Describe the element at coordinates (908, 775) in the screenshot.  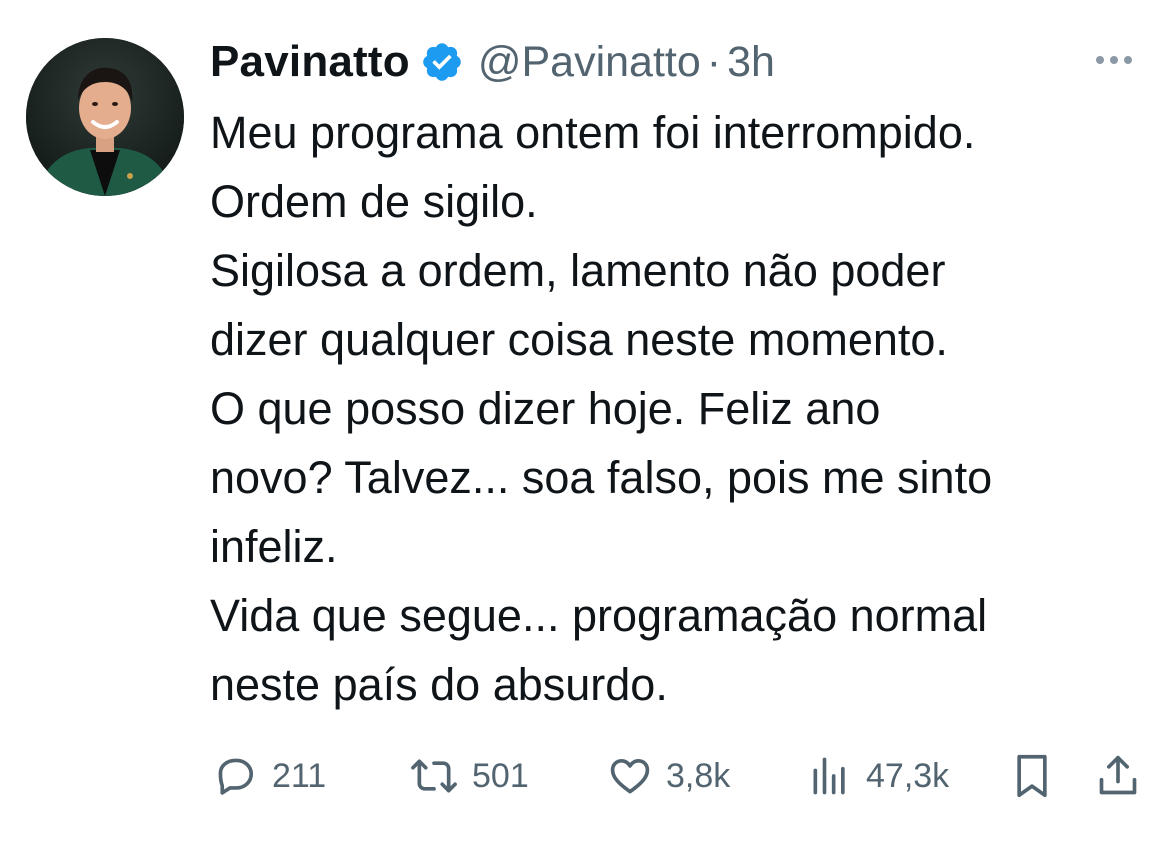
I see `views-count: 47,3k` at that location.